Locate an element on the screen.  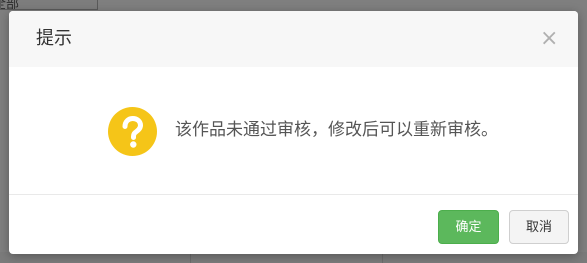
background-filter-select: 全部 is located at coordinates (49, 5).